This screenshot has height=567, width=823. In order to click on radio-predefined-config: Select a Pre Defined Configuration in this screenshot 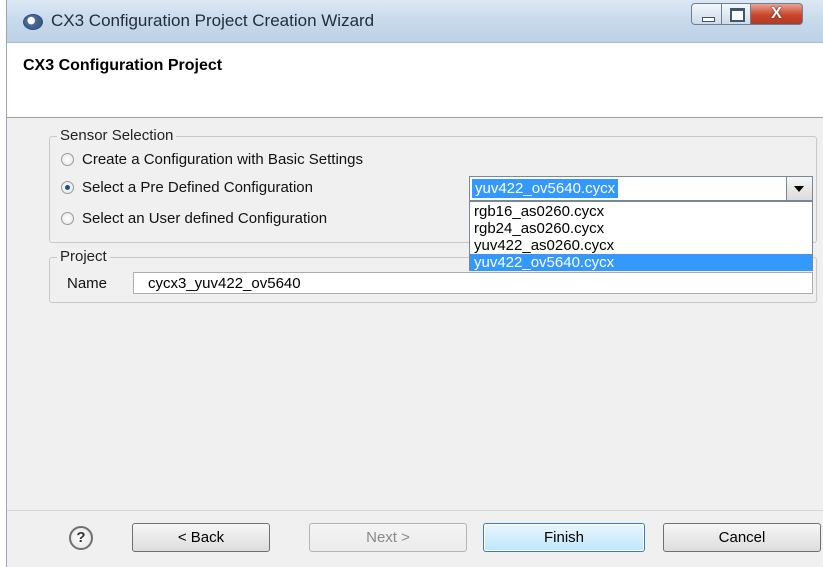, I will do `click(187, 187)`.